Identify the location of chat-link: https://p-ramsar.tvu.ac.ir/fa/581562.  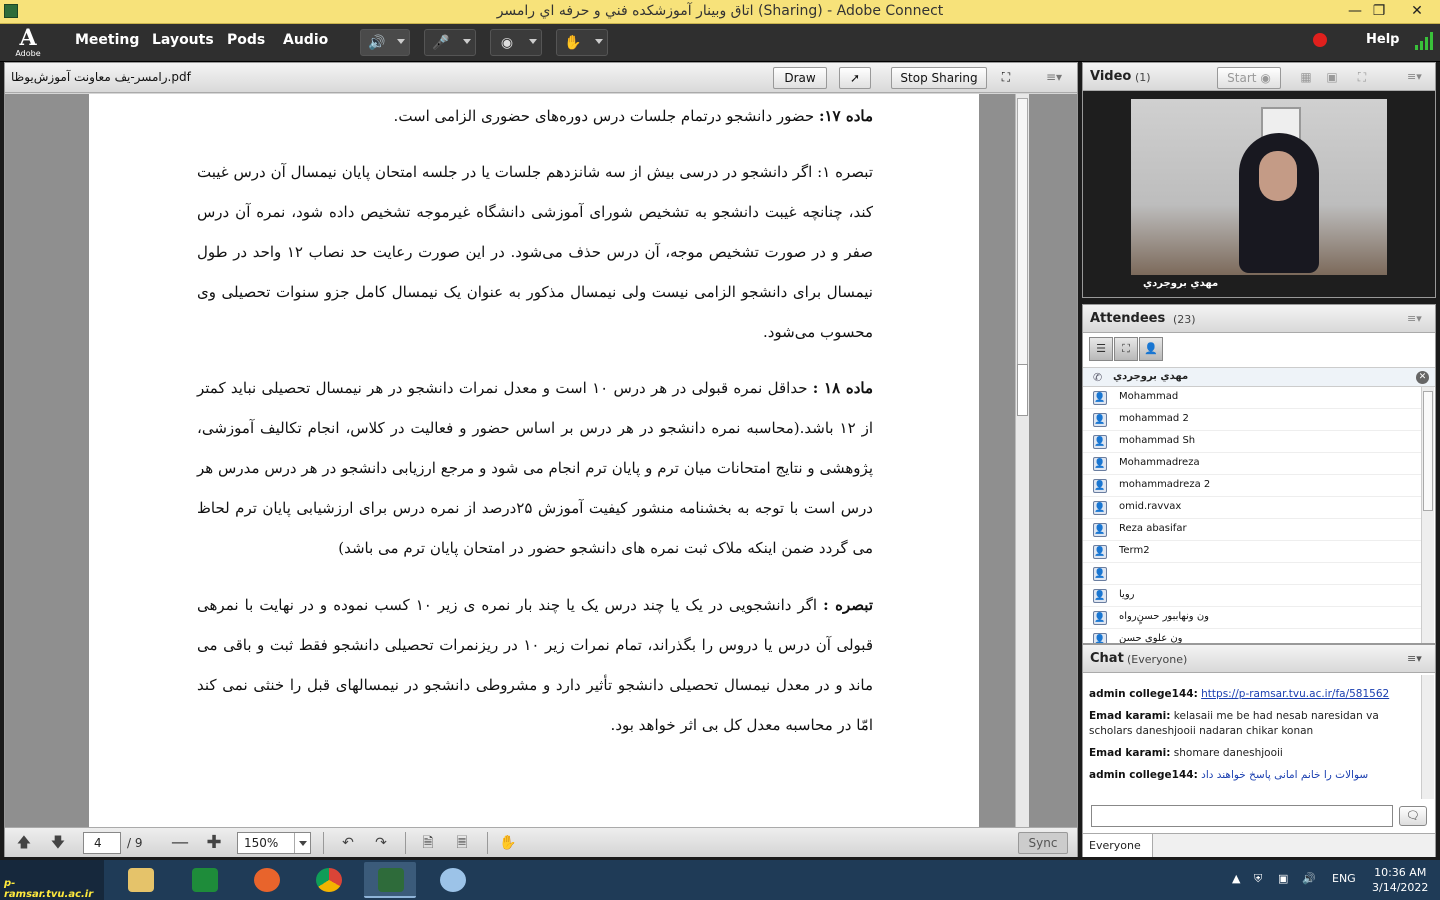
(1295, 694).